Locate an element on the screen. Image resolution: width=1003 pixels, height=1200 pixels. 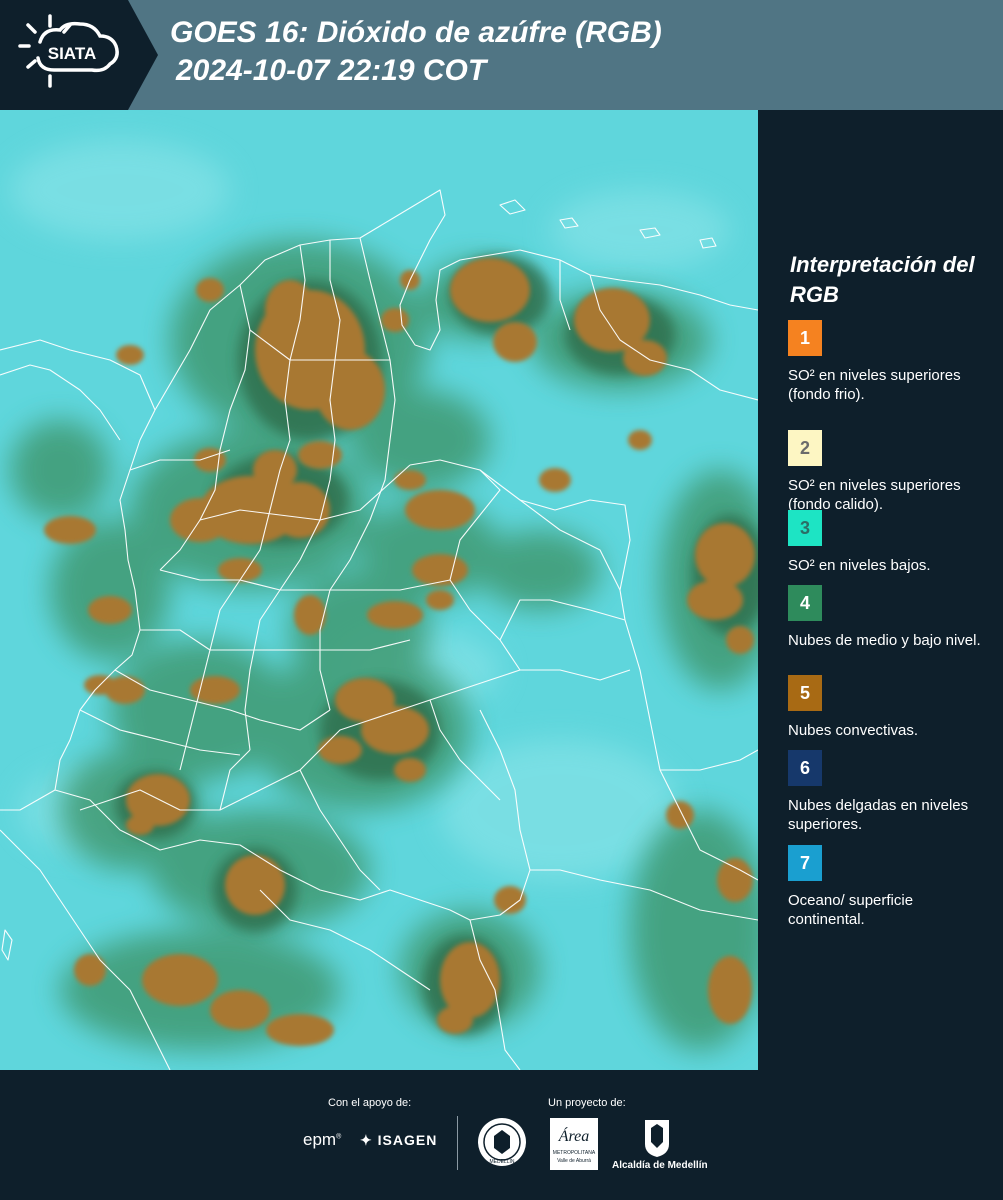
legend-item-5: 5 Nubes convectivas. is located at coordinates (888, 707).